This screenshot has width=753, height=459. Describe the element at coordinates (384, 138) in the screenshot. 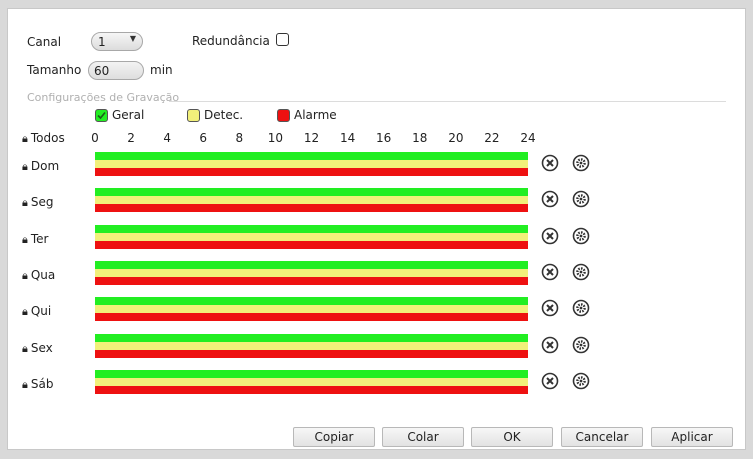

I see `hour-tick: 16` at that location.